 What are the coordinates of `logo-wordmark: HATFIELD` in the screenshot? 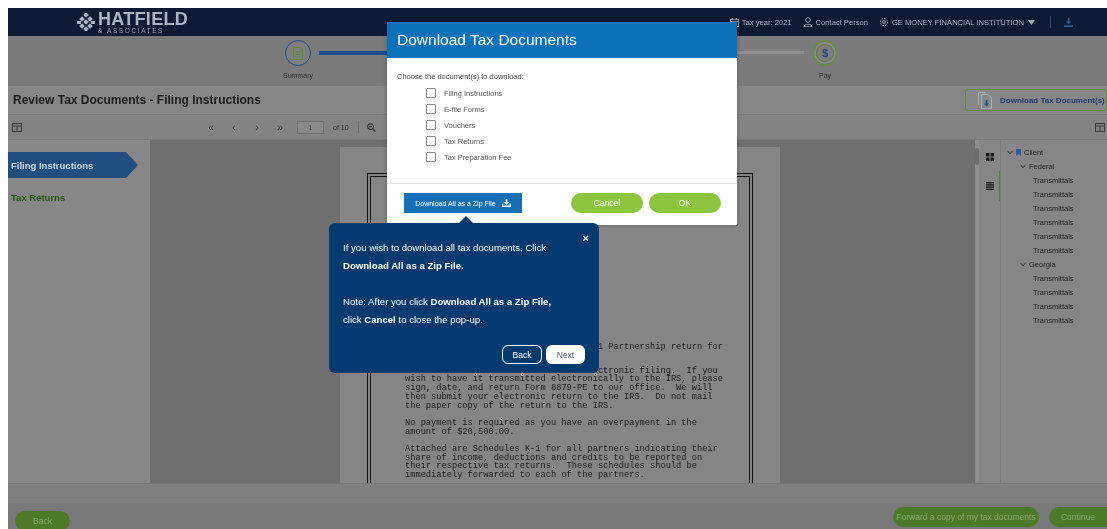 It's located at (143, 18).